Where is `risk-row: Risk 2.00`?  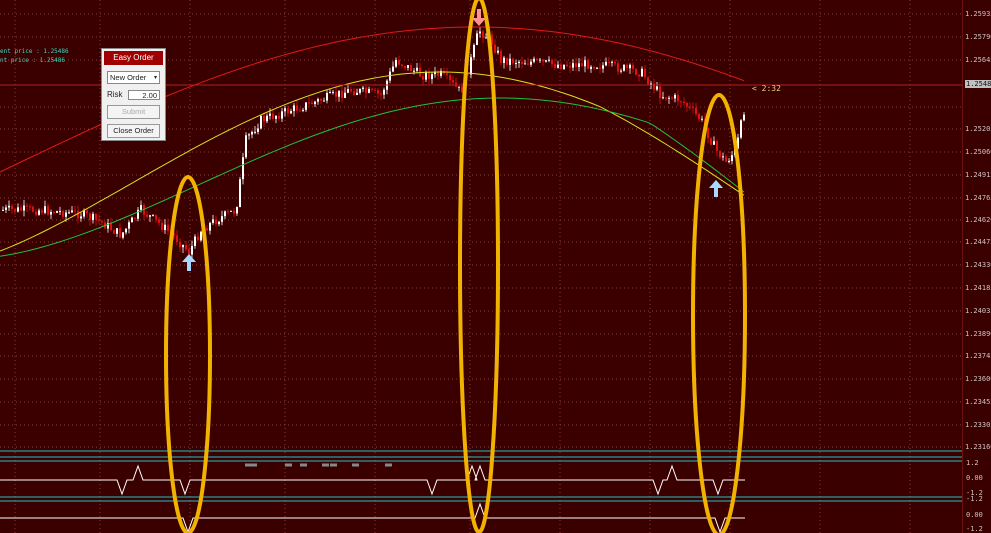
risk-row: Risk 2.00 is located at coordinates (133, 94).